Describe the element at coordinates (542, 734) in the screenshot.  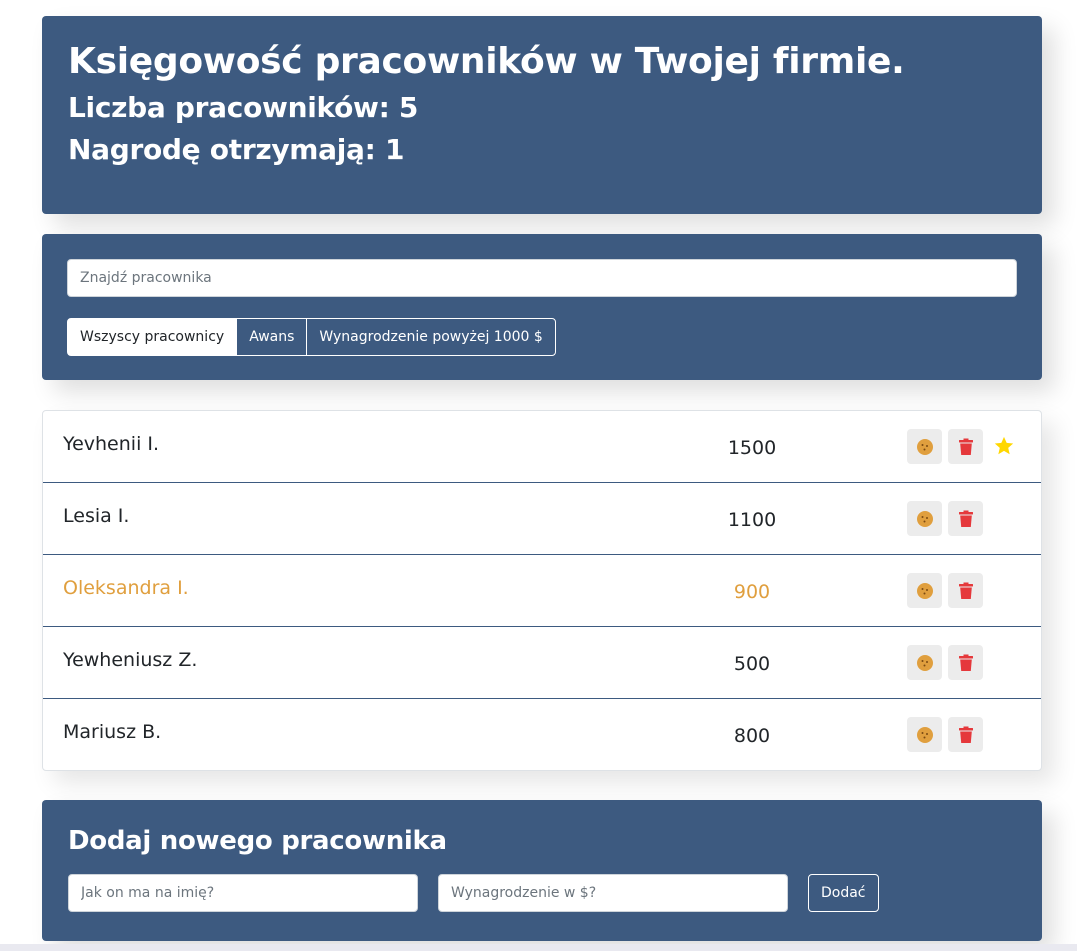
I see `list-item: Mariusz B. 800` at that location.